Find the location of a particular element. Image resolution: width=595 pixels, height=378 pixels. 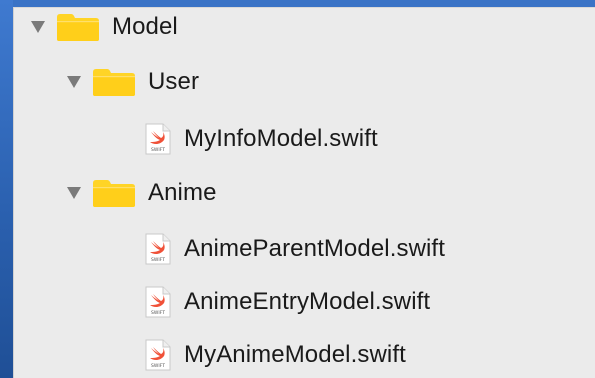

tree-row-model: Model is located at coordinates (104, 27).